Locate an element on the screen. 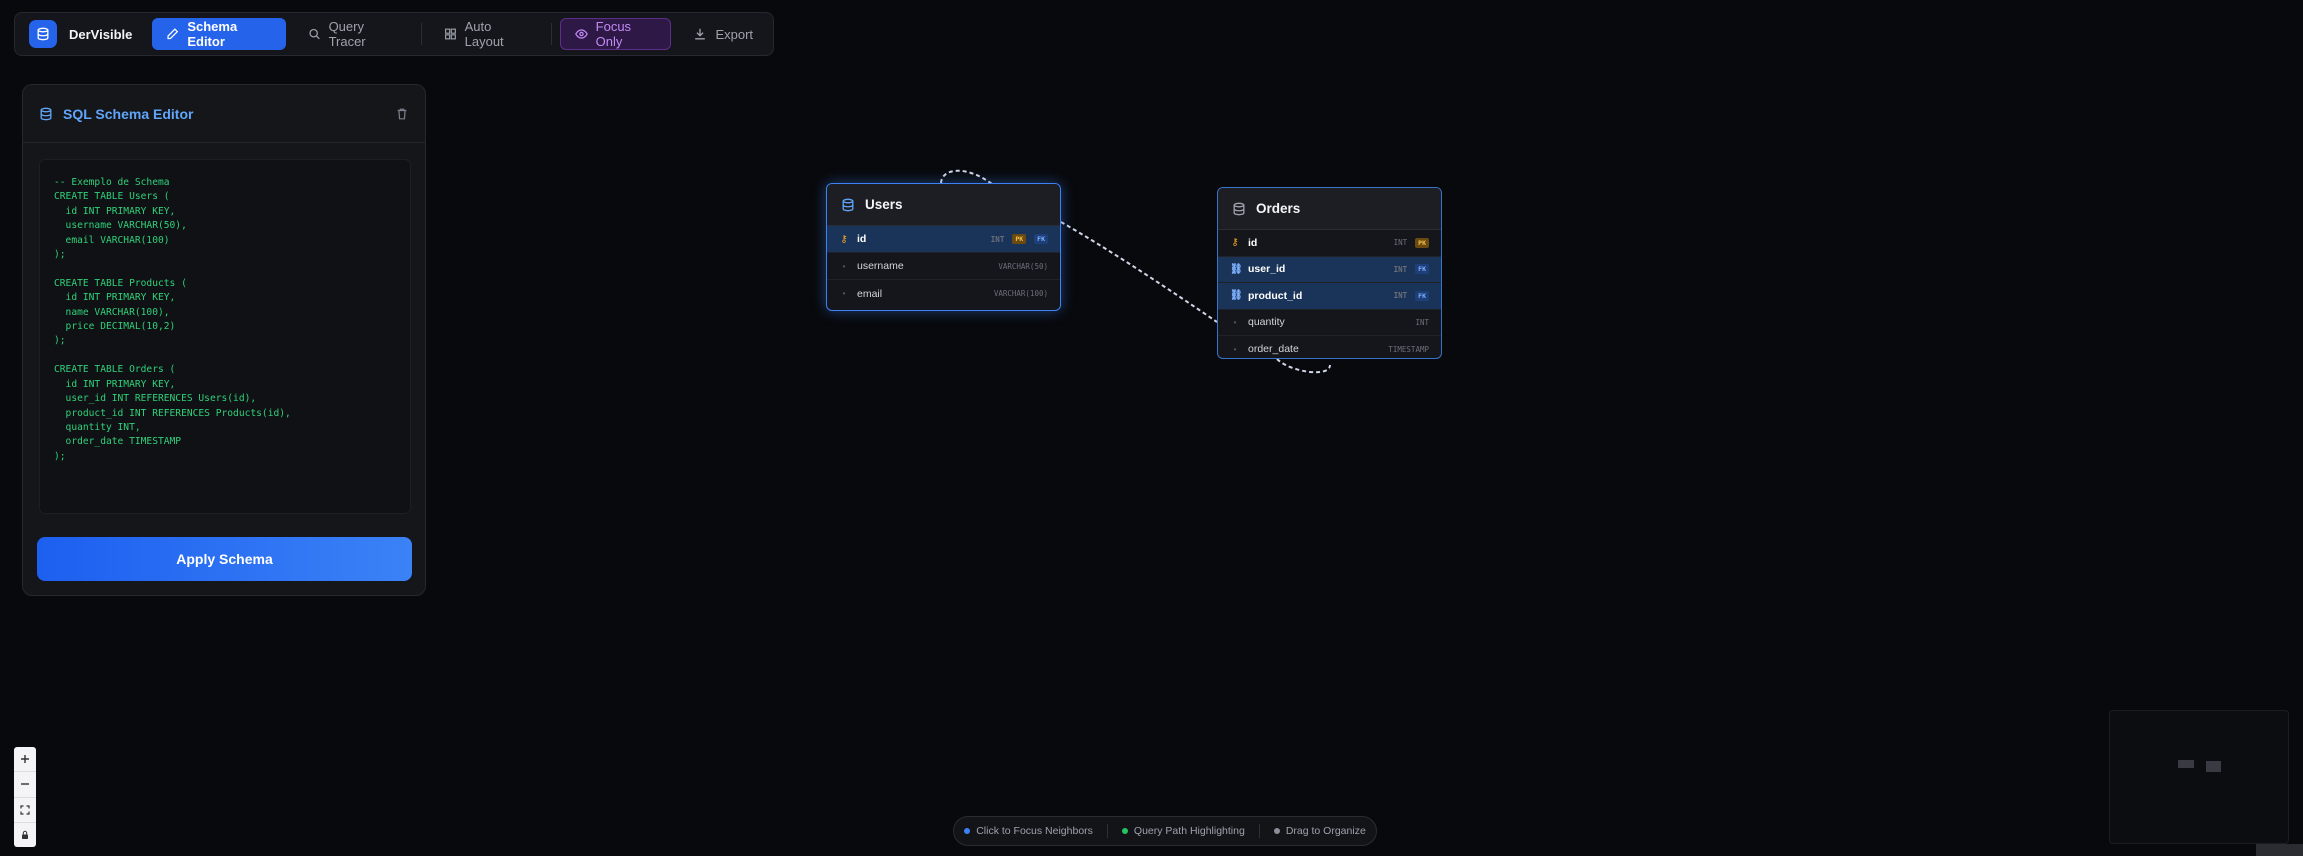 Image resolution: width=2303 pixels, height=856 pixels. table-header: Users is located at coordinates (943, 205).